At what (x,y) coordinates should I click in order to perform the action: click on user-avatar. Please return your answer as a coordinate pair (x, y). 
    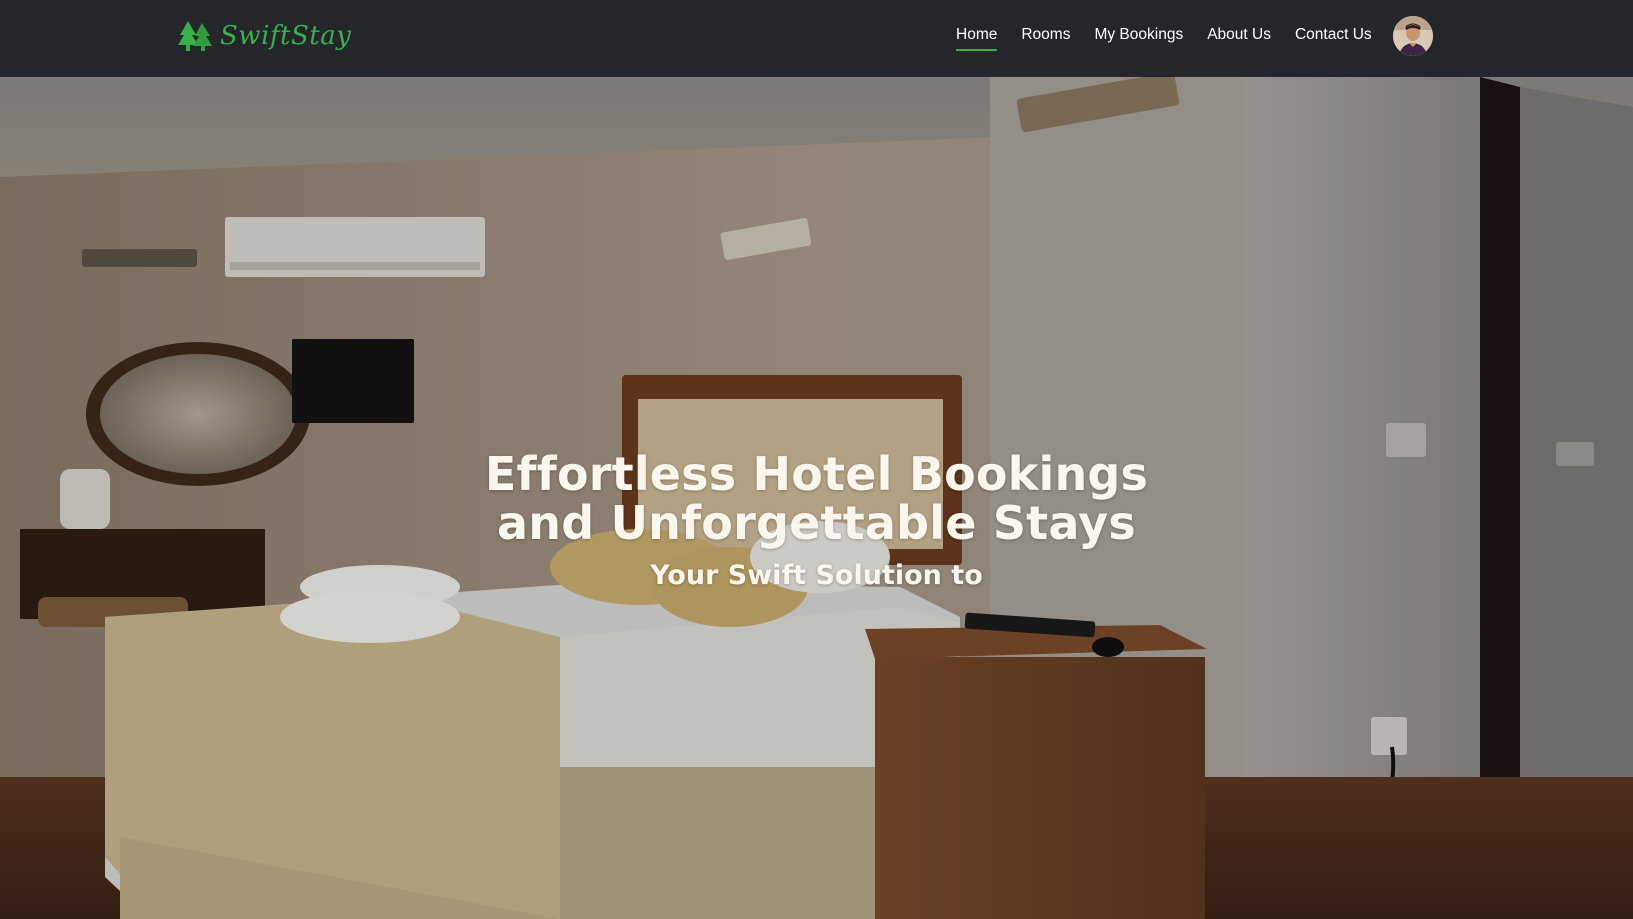
    Looking at the image, I should click on (1413, 36).